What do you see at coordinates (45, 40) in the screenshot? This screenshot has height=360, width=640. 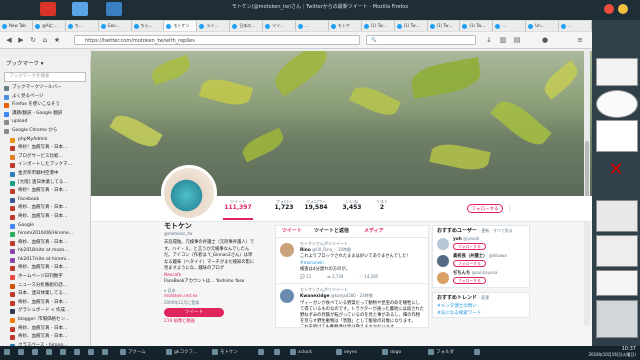 I see `home-icon: ⌂` at bounding box center [45, 40].